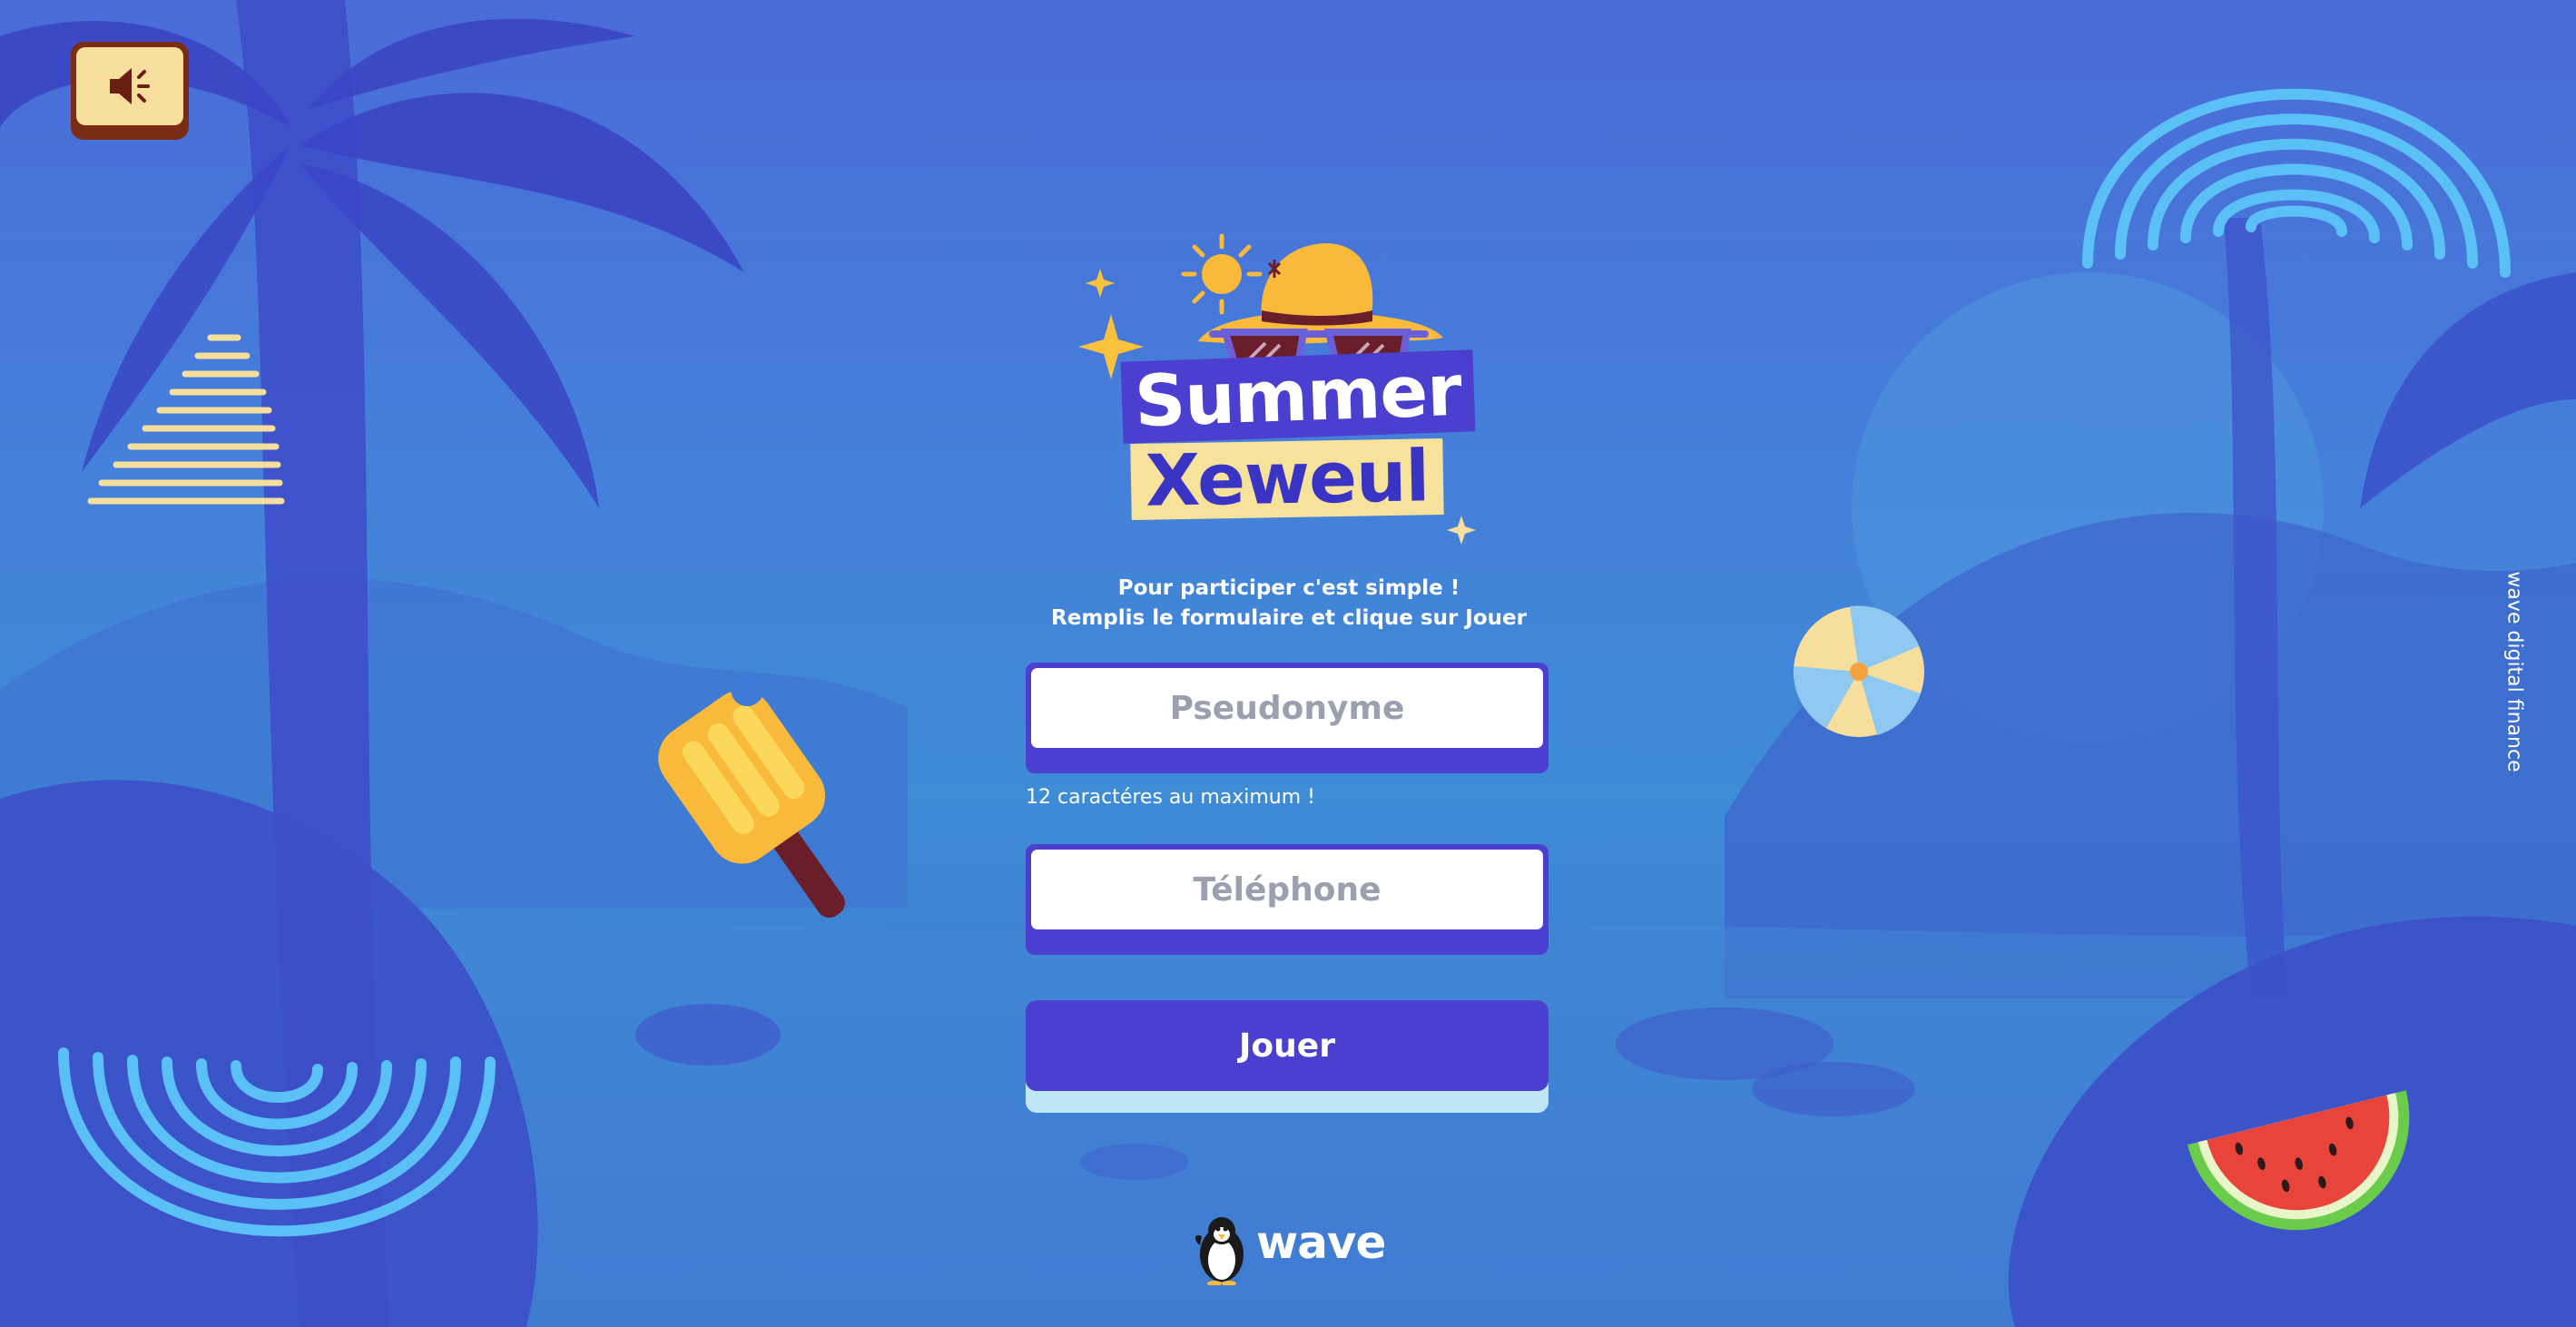 Image resolution: width=2576 pixels, height=1327 pixels. Describe the element at coordinates (1298, 396) in the screenshot. I see `logo-summer-text: Summer` at that location.